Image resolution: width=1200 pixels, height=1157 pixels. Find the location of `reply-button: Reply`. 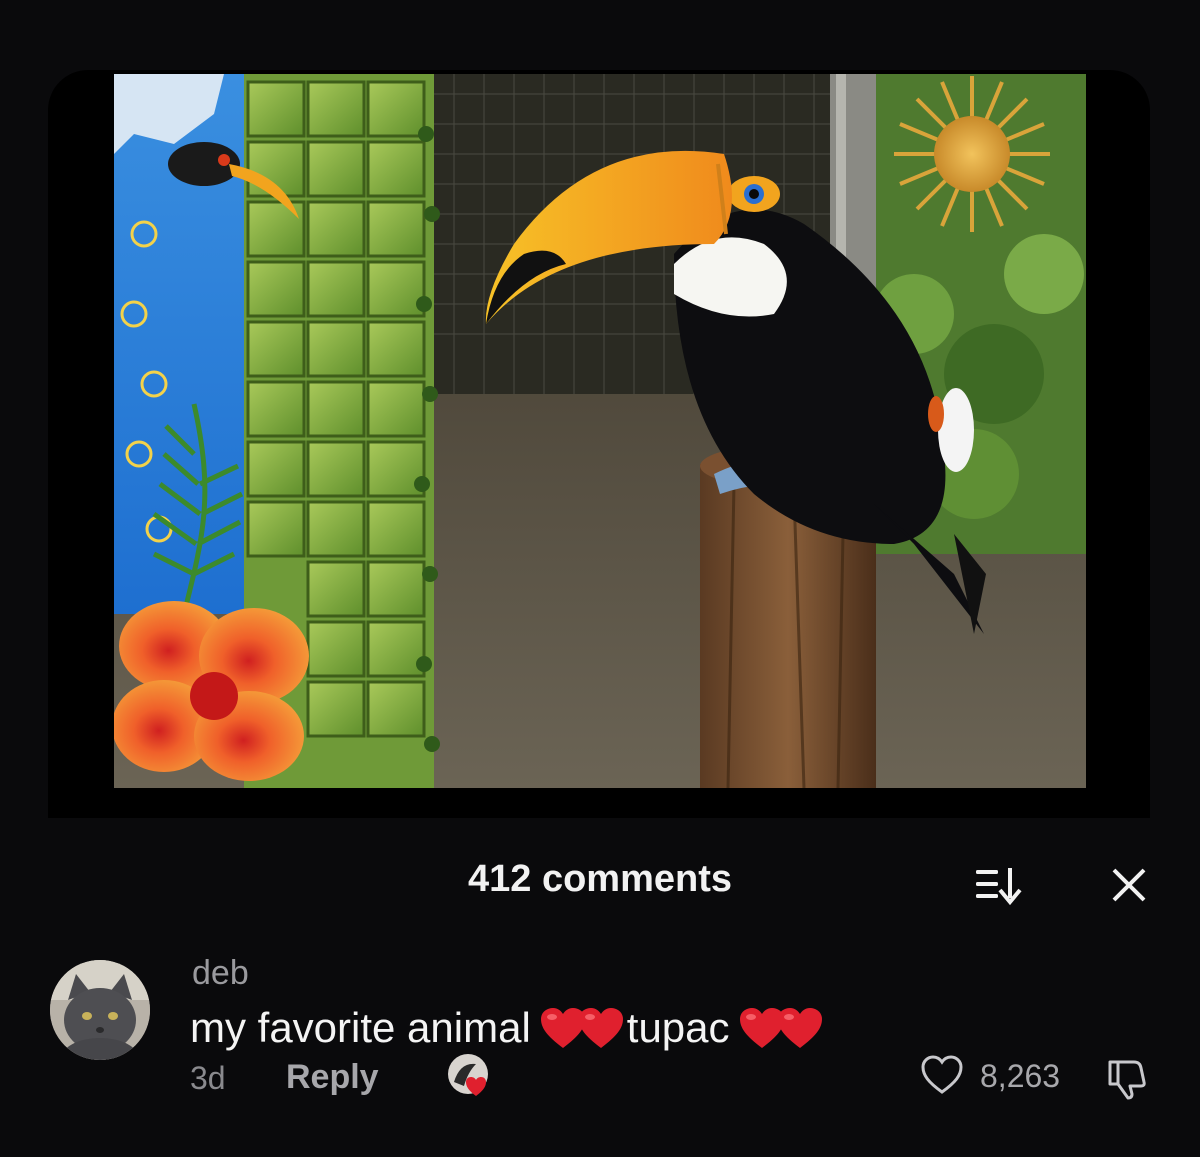

reply-button: Reply is located at coordinates (332, 1077).